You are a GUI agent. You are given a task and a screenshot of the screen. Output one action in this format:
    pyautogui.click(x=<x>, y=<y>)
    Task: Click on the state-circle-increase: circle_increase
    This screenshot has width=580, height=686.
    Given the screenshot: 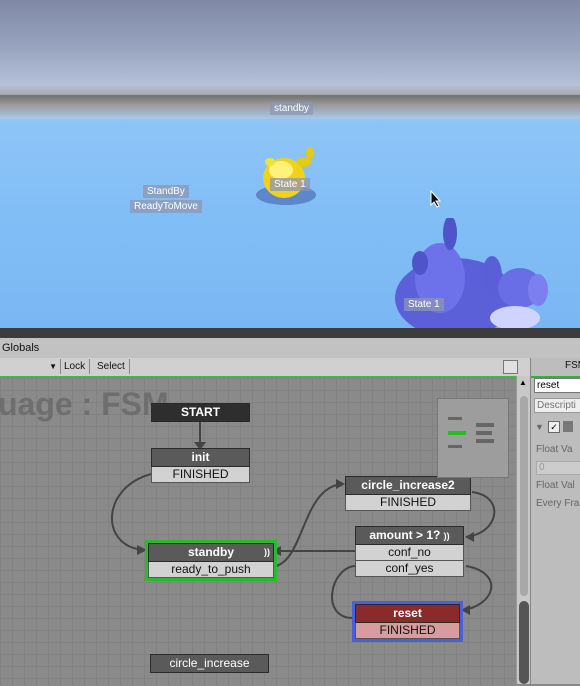 What is the action you would take?
    pyautogui.click(x=209, y=663)
    